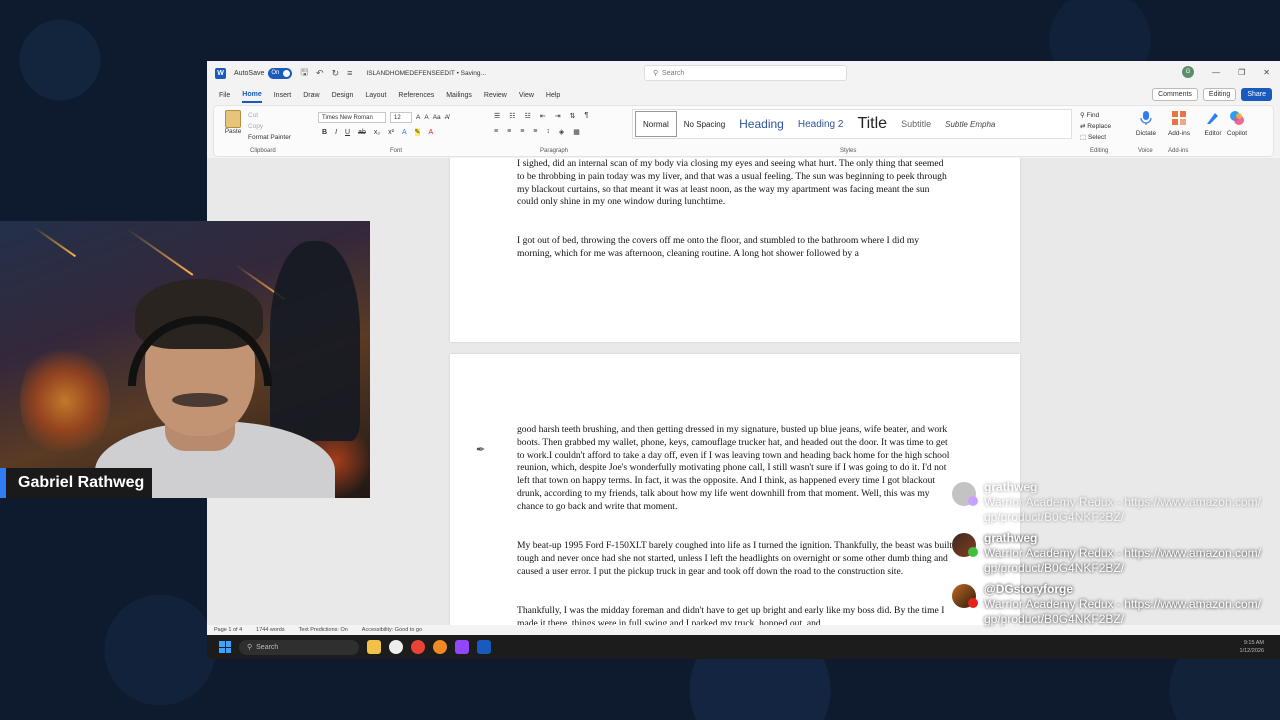 The image size is (1280, 720). What do you see at coordinates (522, 132) in the screenshot?
I see `align-right-icon: ≡` at bounding box center [522, 132].